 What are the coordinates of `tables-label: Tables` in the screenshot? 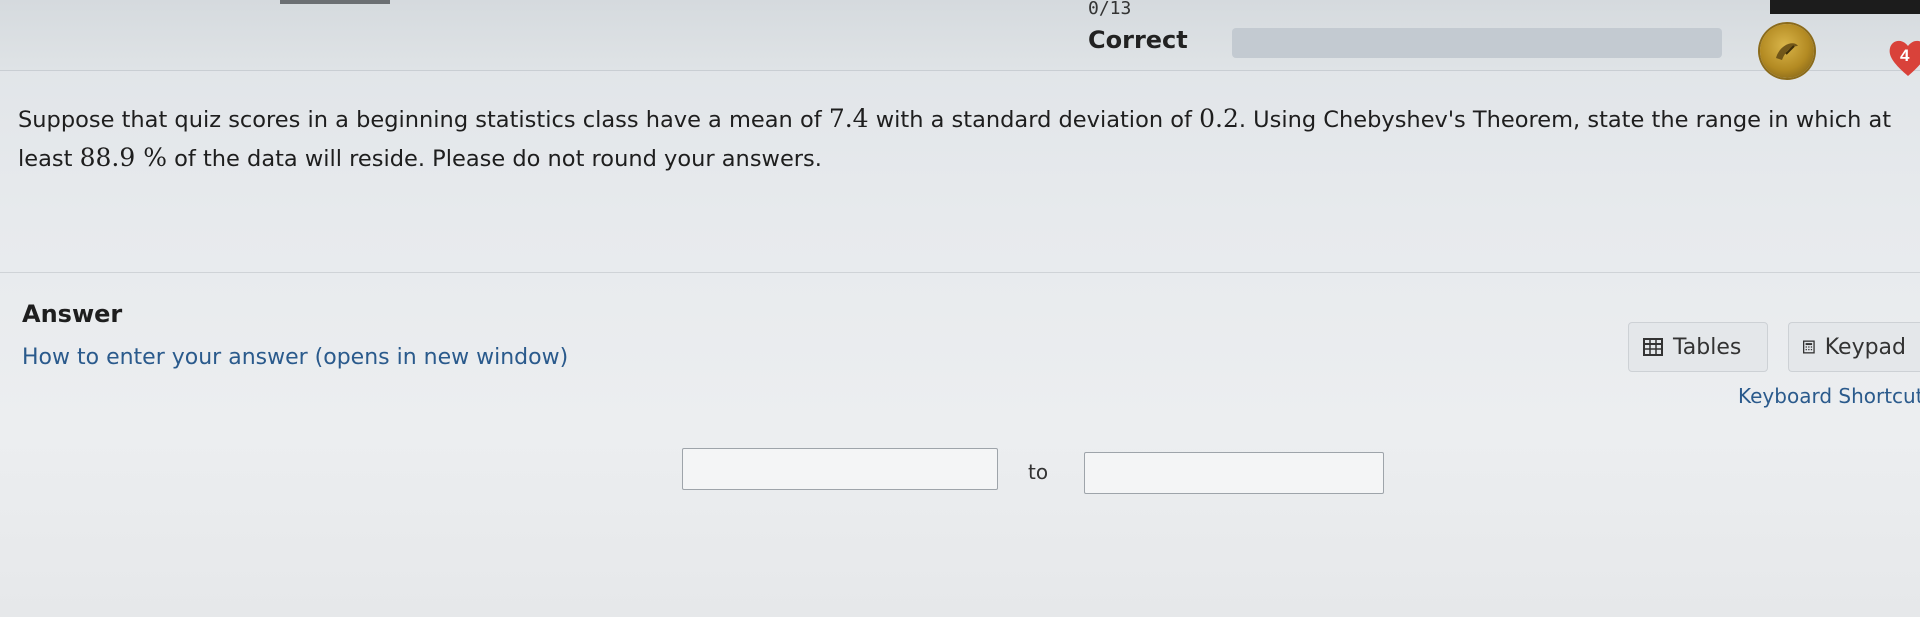 It's located at (1707, 347).